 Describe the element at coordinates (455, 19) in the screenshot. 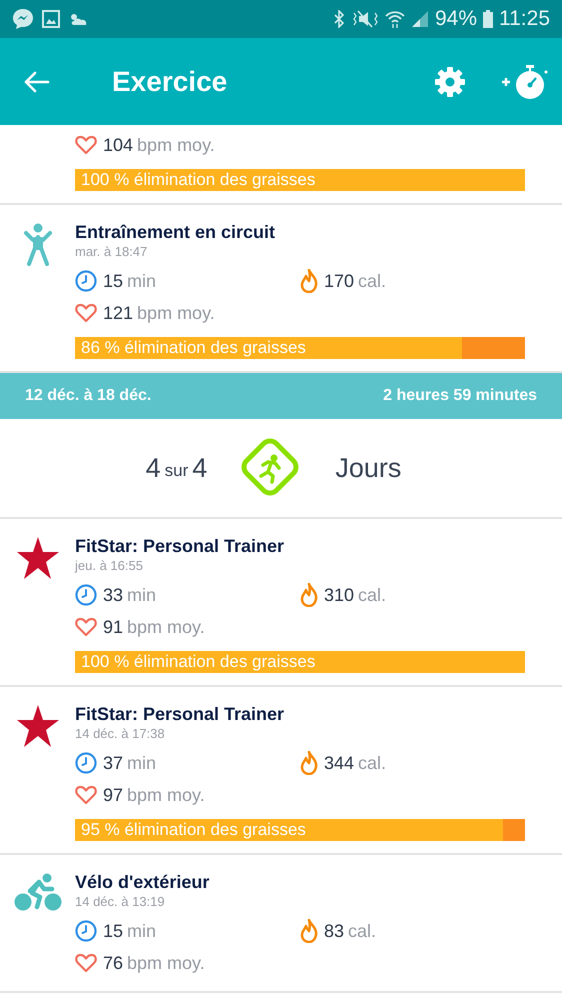

I see `battery-percent: 94%` at that location.